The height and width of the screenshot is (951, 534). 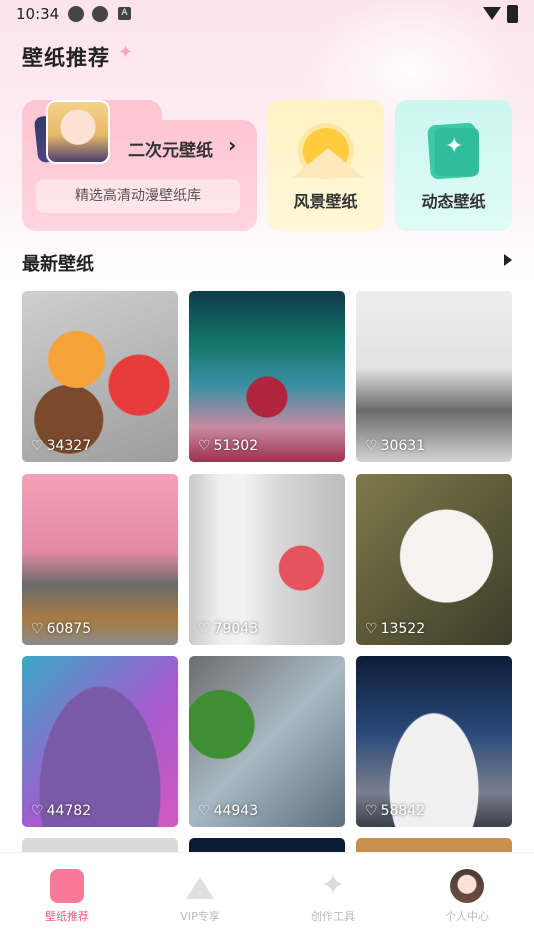 What do you see at coordinates (453, 201) in the screenshot?
I see `live-card-label: 动态壁纸` at bounding box center [453, 201].